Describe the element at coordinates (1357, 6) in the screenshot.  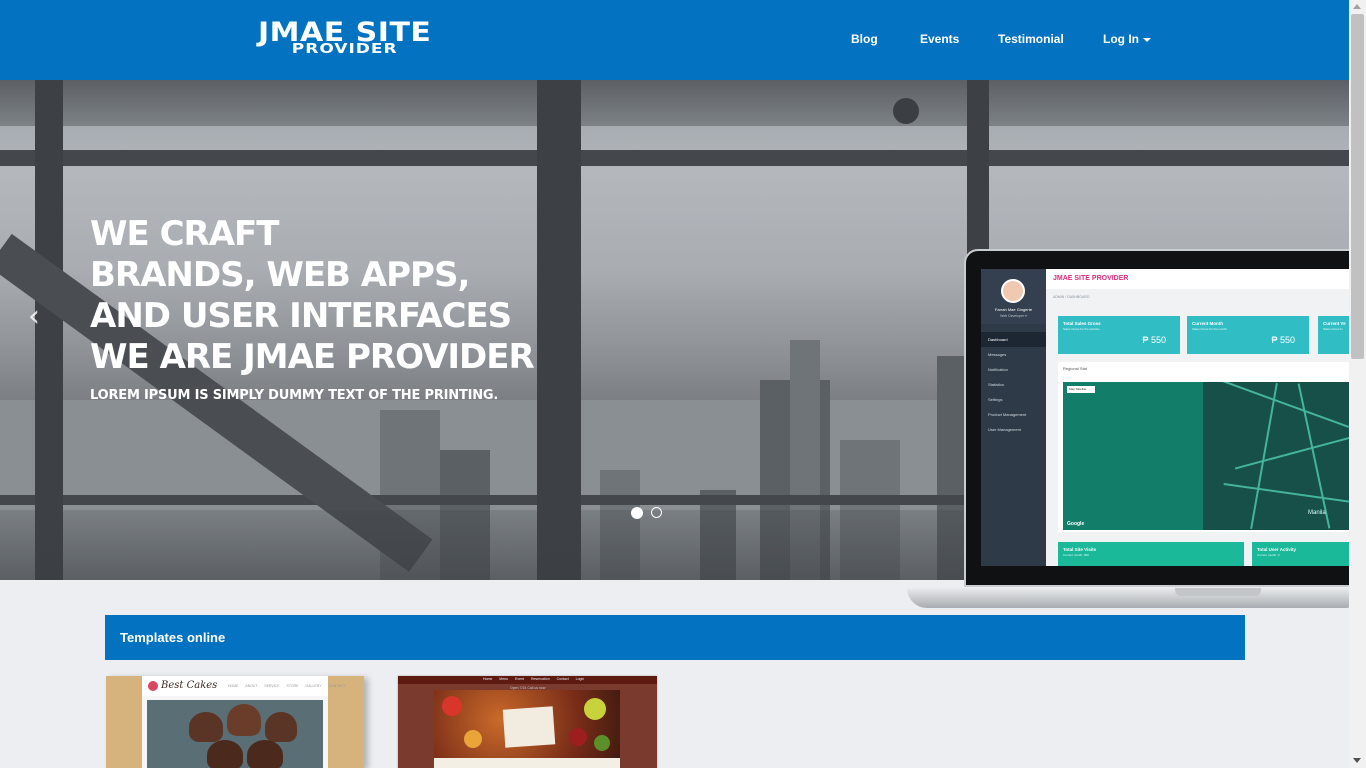
I see `scroll-up-arrow-icon` at that location.